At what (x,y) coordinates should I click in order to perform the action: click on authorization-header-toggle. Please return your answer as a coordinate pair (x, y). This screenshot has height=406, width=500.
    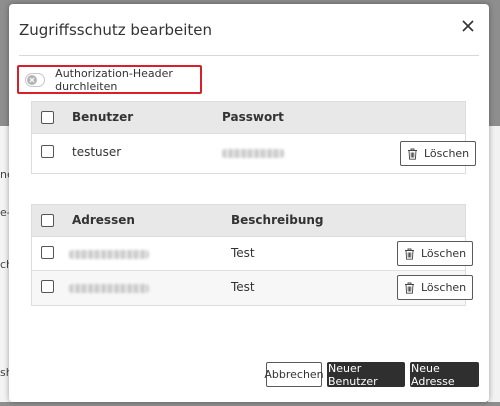
    Looking at the image, I should click on (35, 79).